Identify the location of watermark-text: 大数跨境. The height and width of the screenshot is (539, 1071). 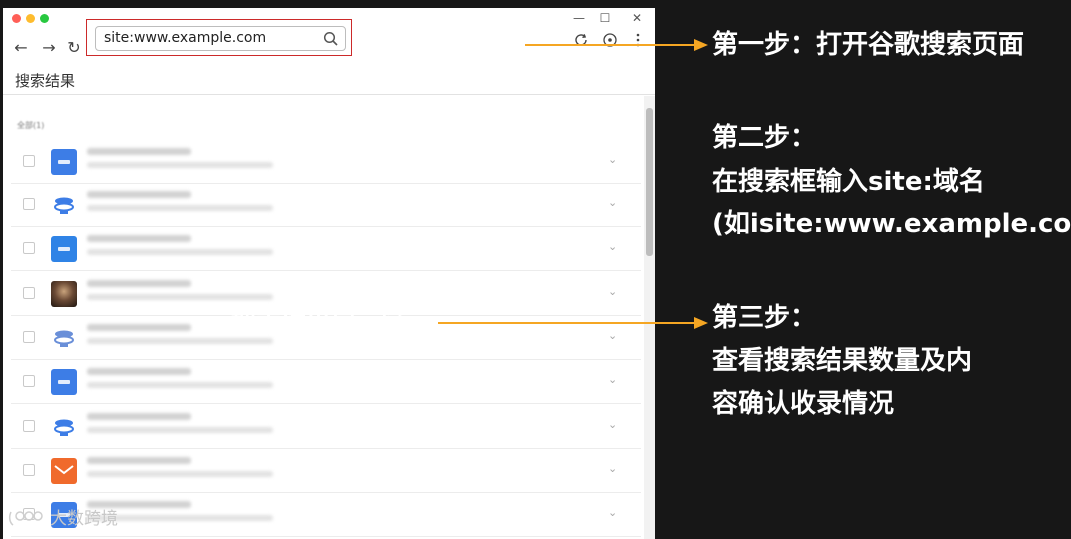
(84, 519).